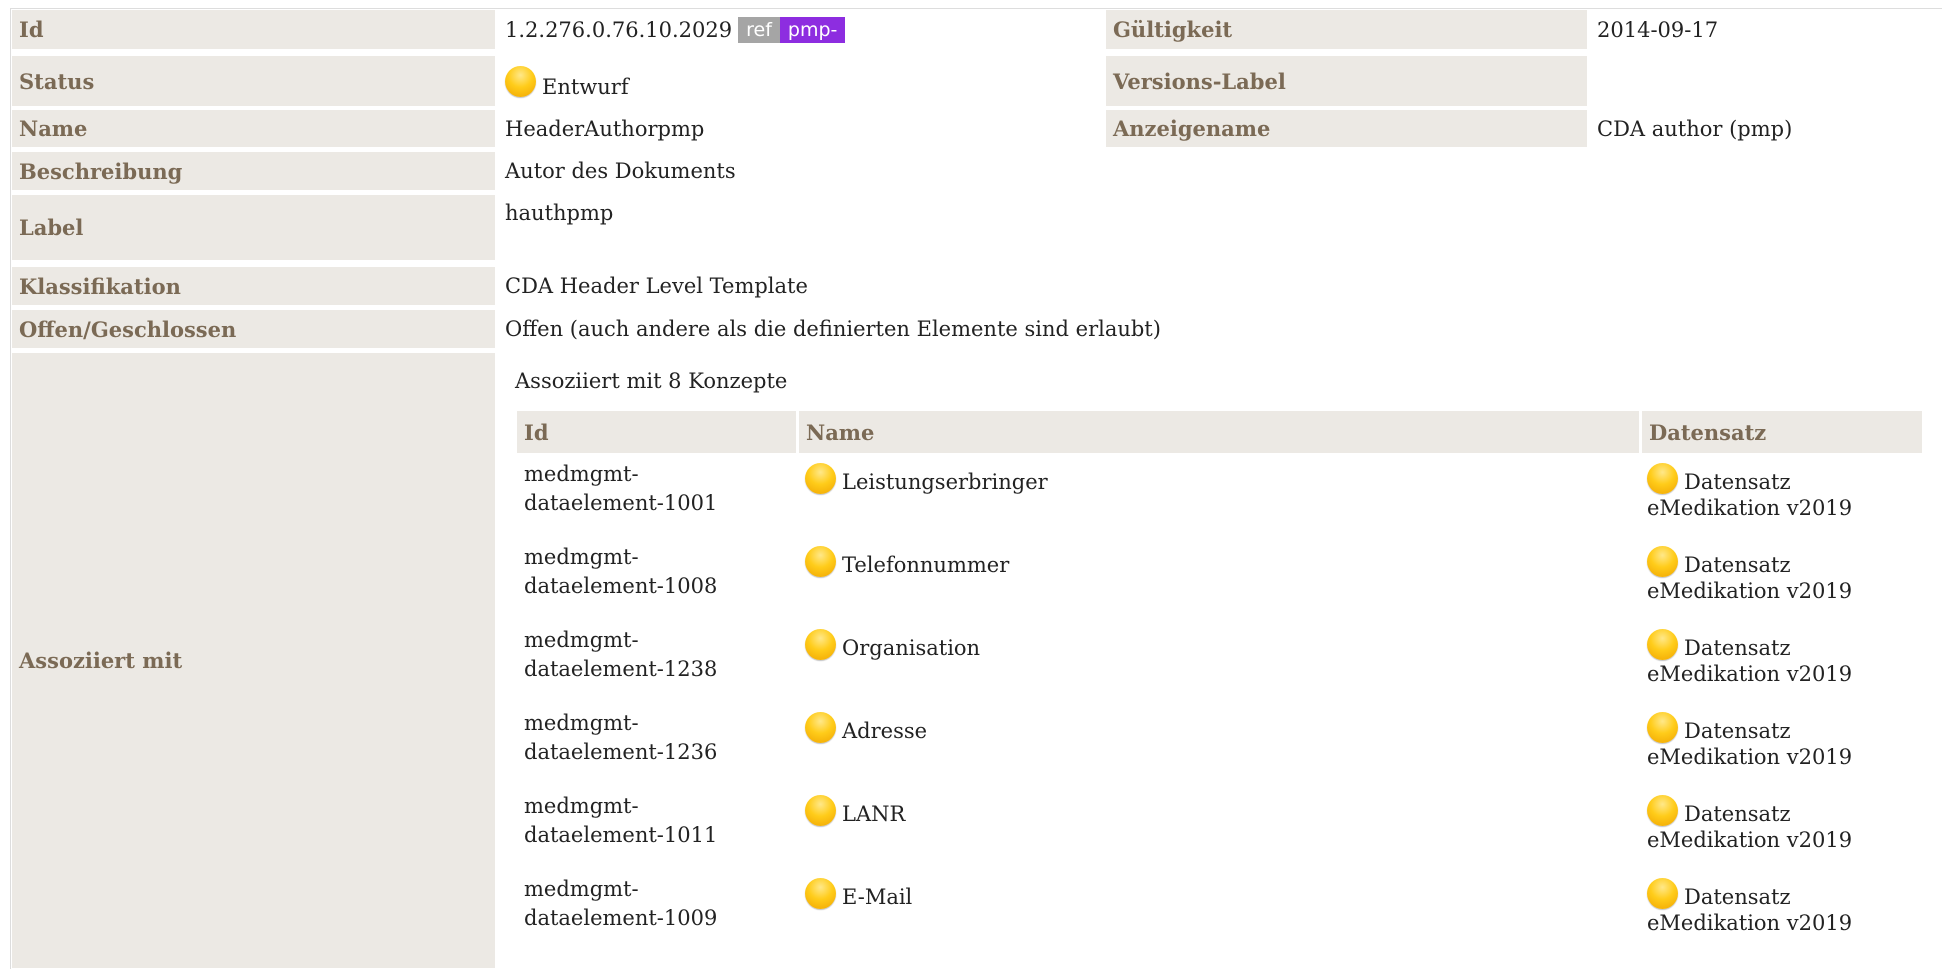 This screenshot has height=969, width=1942. What do you see at coordinates (253, 81) in the screenshot?
I see `status-label: Status` at bounding box center [253, 81].